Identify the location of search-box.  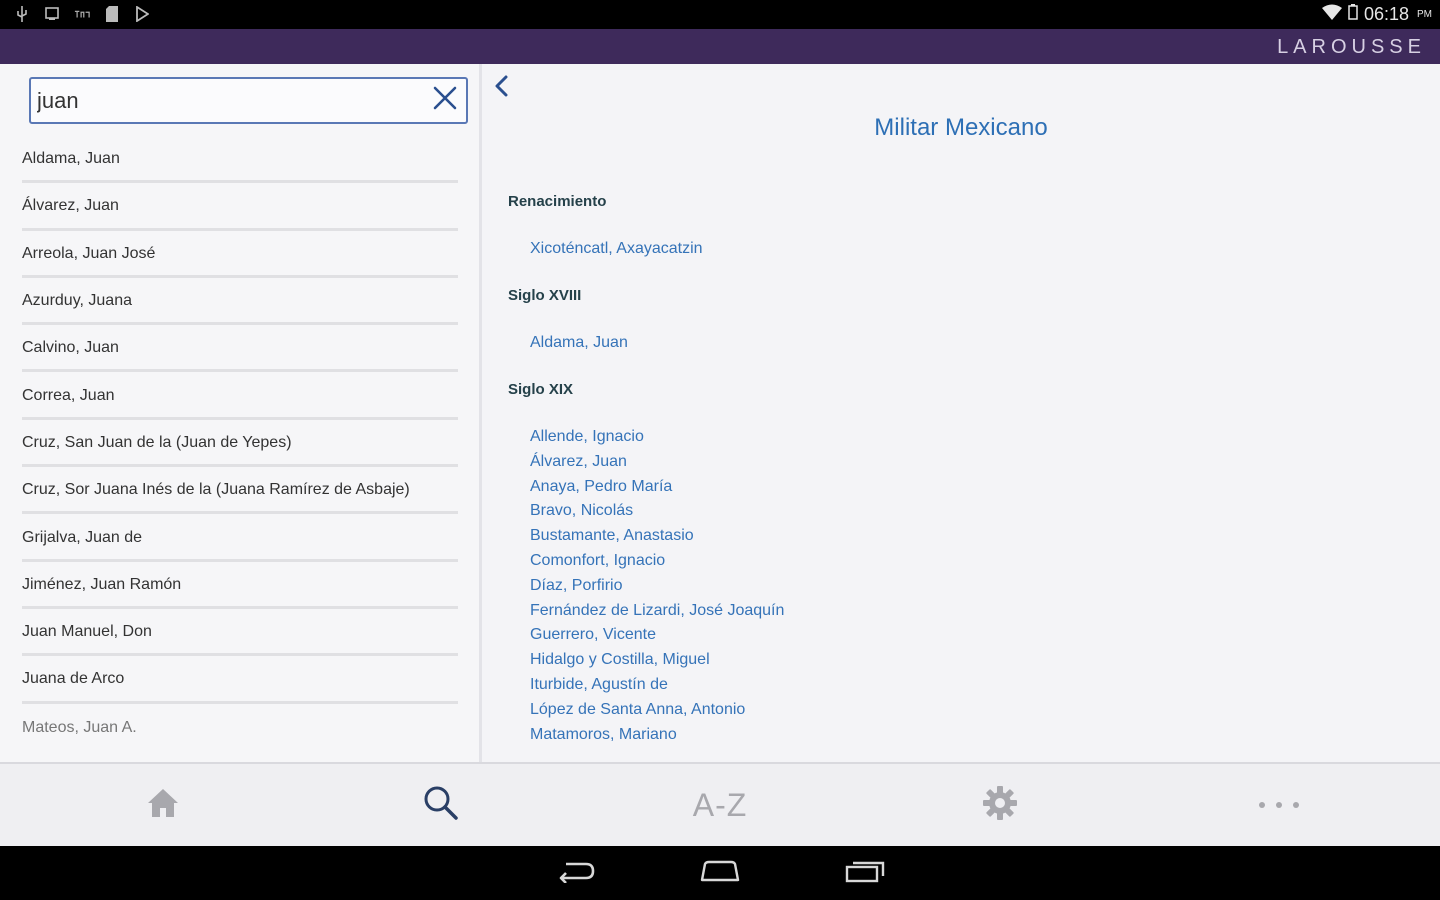
(248, 100).